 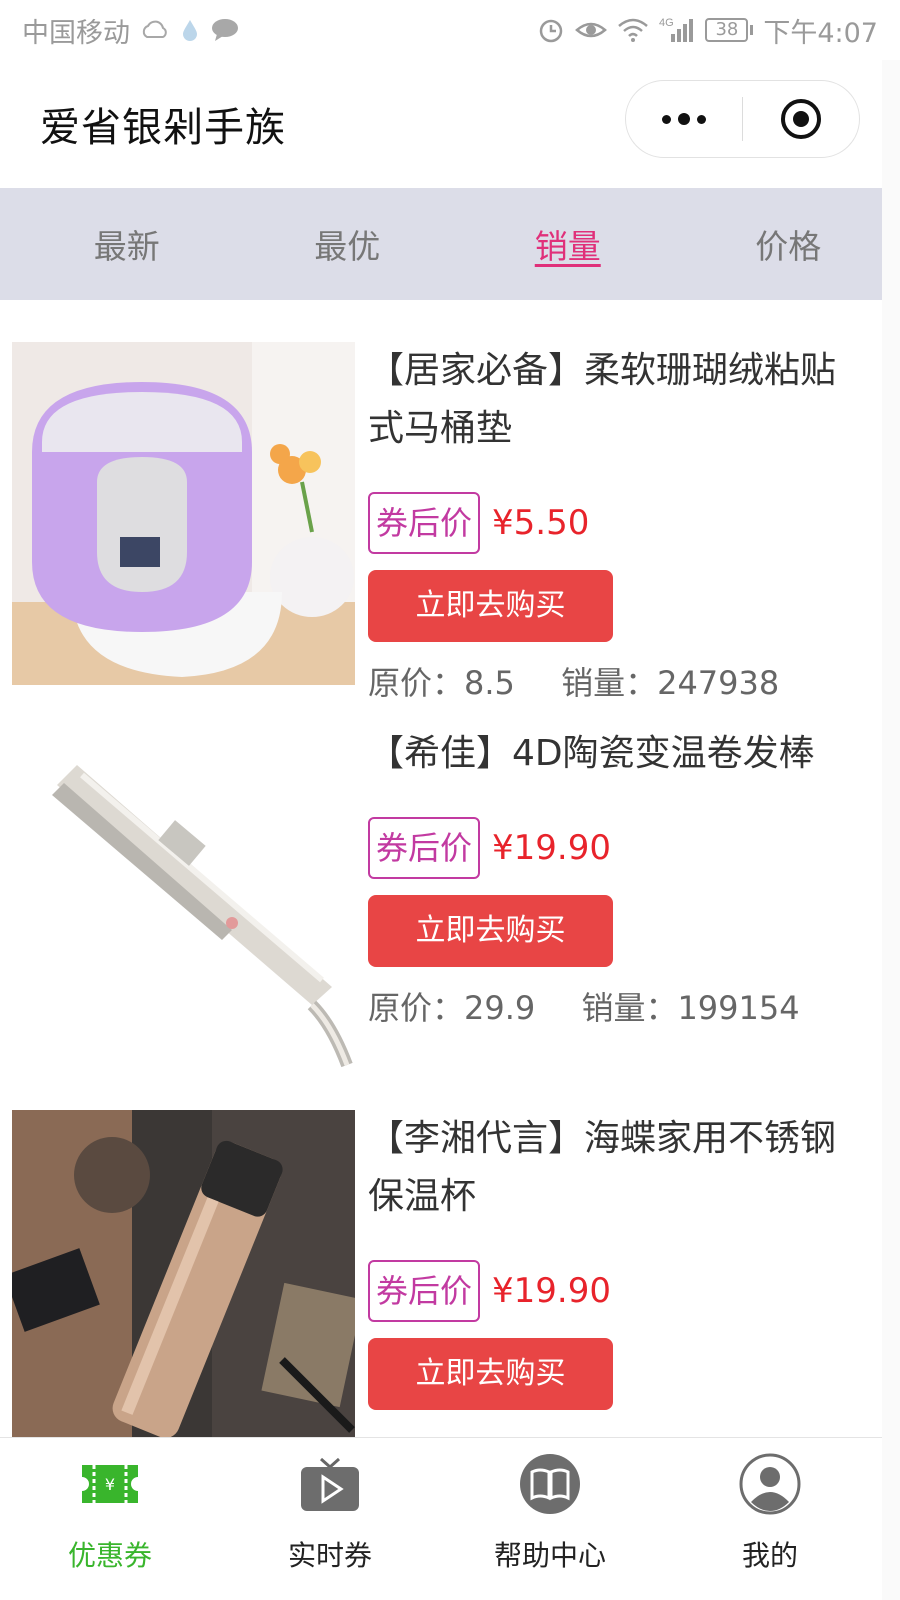 What do you see at coordinates (450, 30) in the screenshot?
I see `status-bar: 中国移动 4G 38 下午4:07` at bounding box center [450, 30].